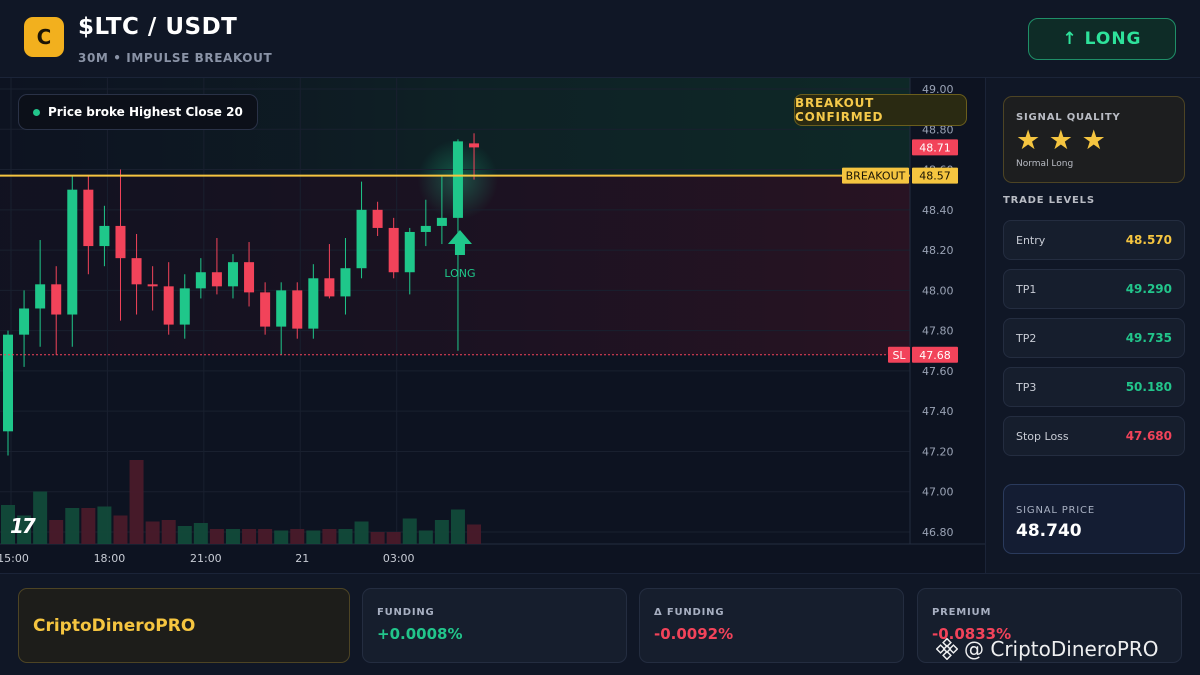 The image size is (1200, 675). Describe the element at coordinates (938, 411) in the screenshot. I see `y-tick-label: 47.40` at that location.